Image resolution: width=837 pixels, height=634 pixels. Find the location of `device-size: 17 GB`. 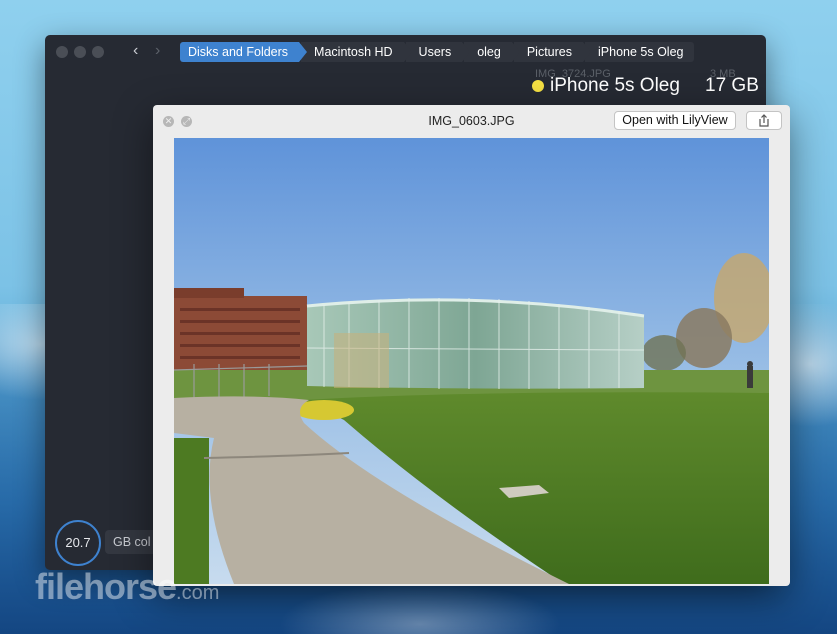

device-size: 17 GB is located at coordinates (732, 85).